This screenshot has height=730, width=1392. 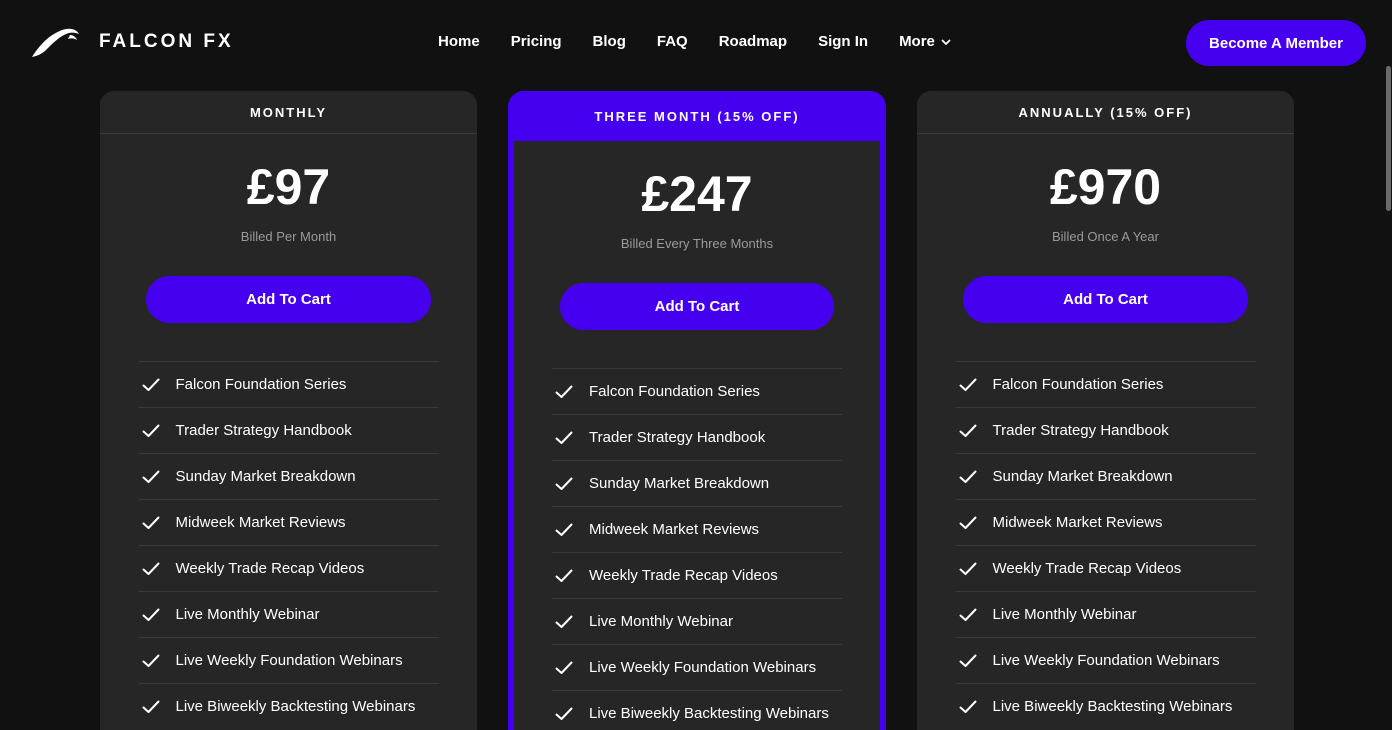 What do you see at coordinates (697, 194) in the screenshot?
I see `plan-price: £247` at bounding box center [697, 194].